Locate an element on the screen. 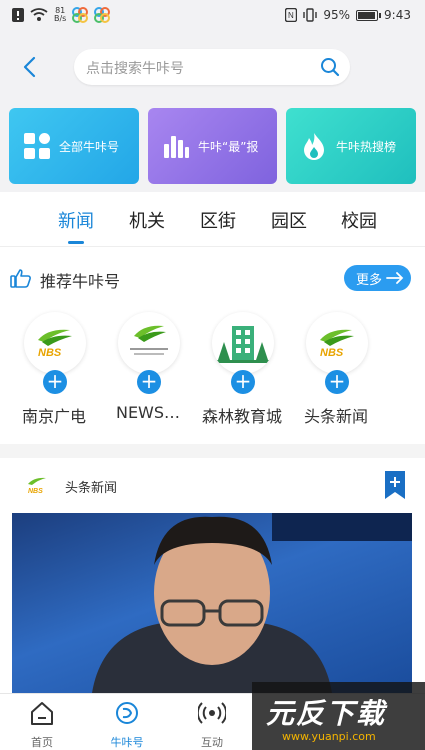 The width and height of the screenshot is (425, 750). chevron-left-icon is located at coordinates (29, 67).